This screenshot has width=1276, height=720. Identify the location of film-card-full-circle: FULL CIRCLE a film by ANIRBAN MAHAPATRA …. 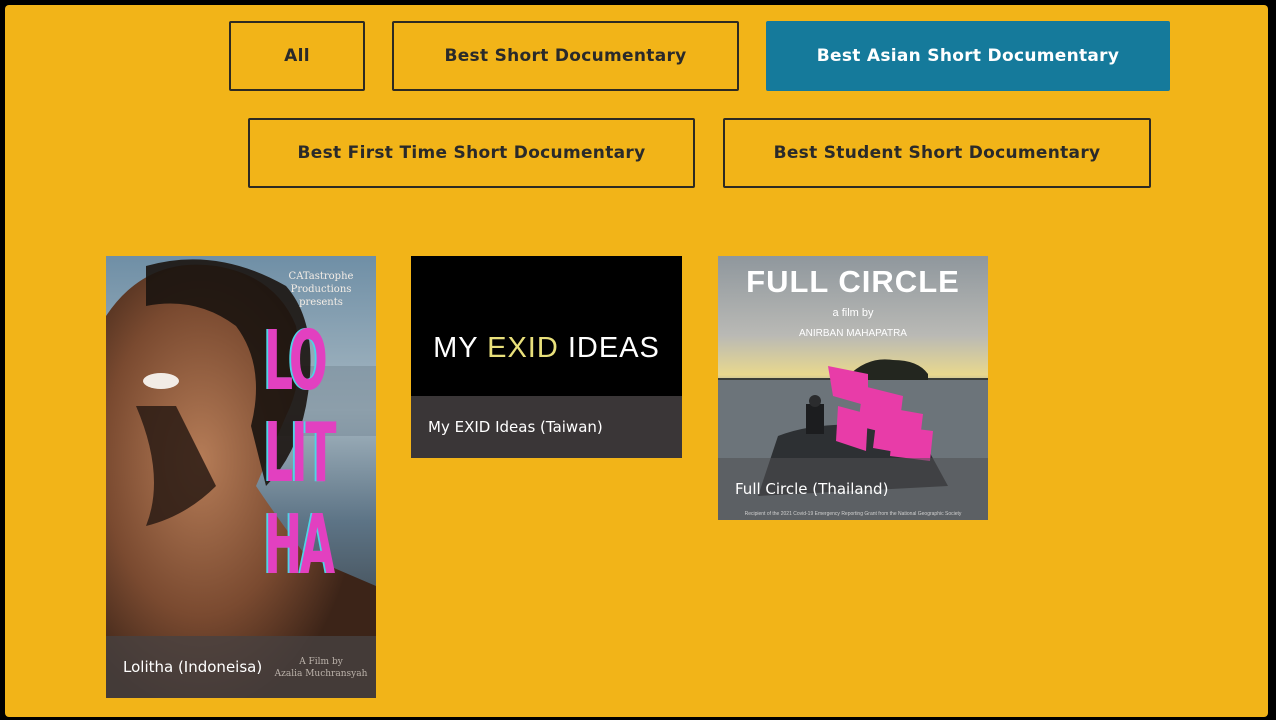
(853, 388).